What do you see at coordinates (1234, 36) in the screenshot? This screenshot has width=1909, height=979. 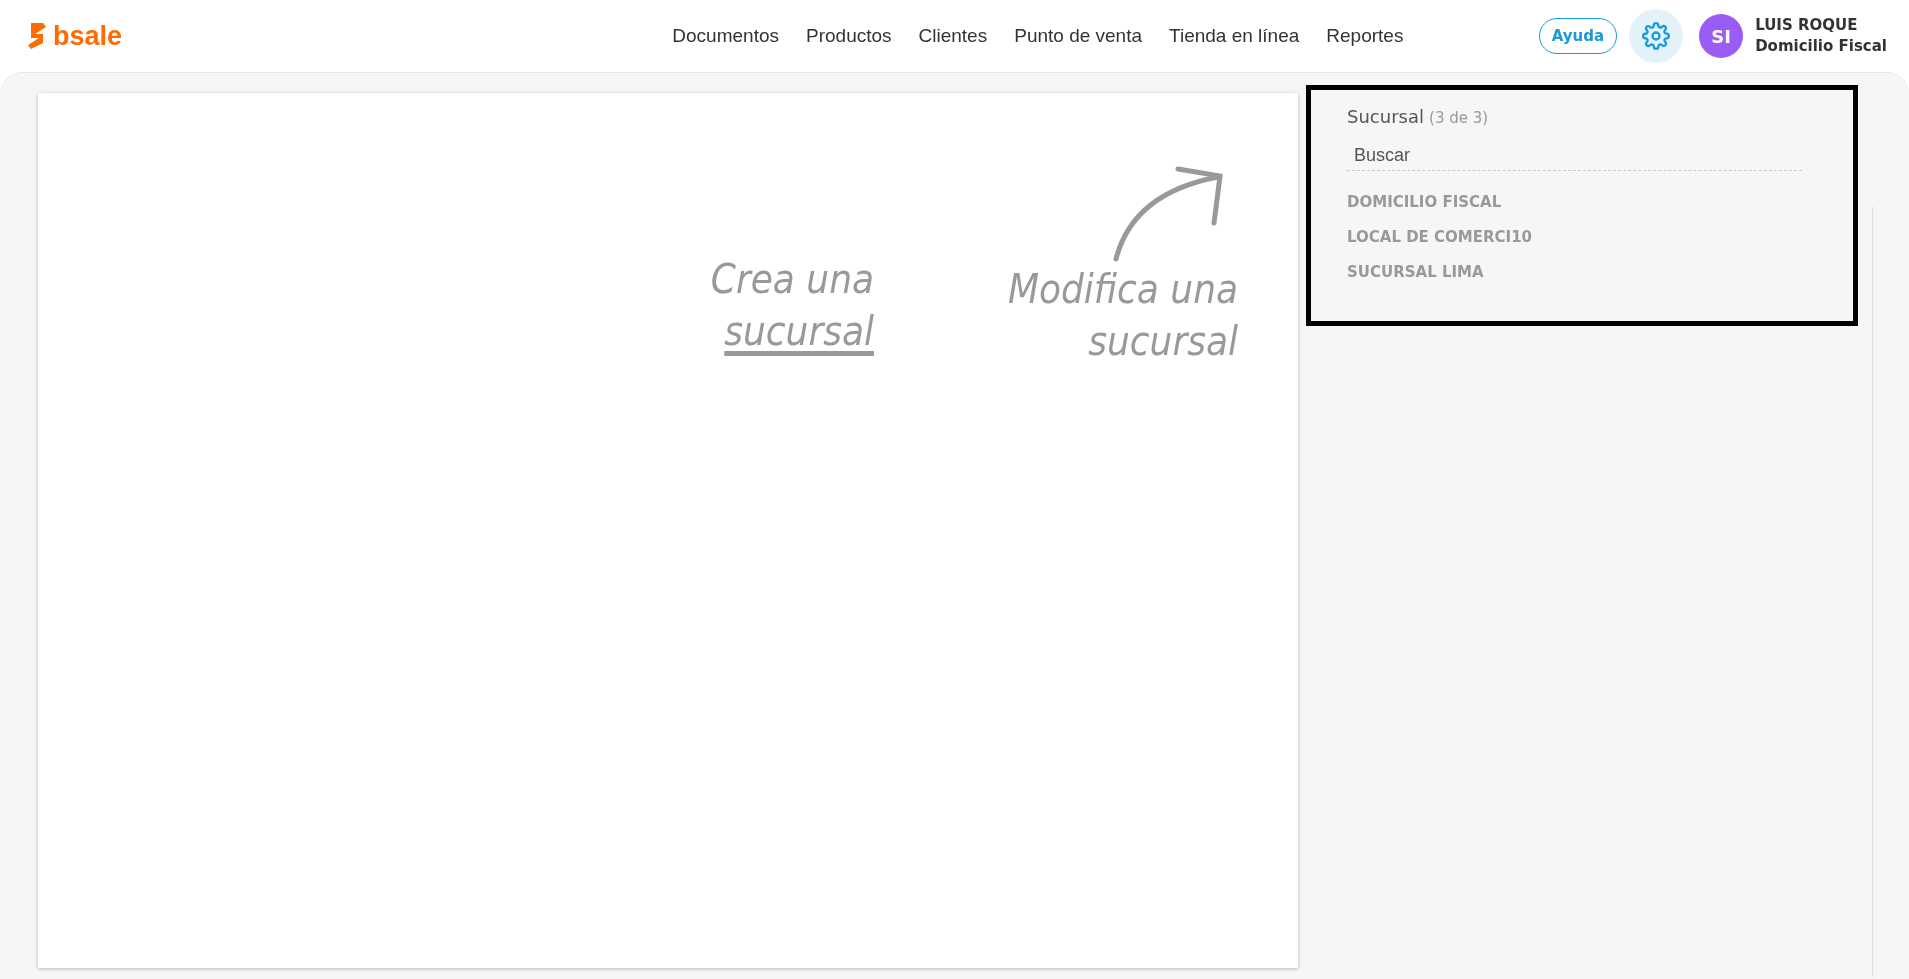 I see `nav-link: Tienda en línea` at bounding box center [1234, 36].